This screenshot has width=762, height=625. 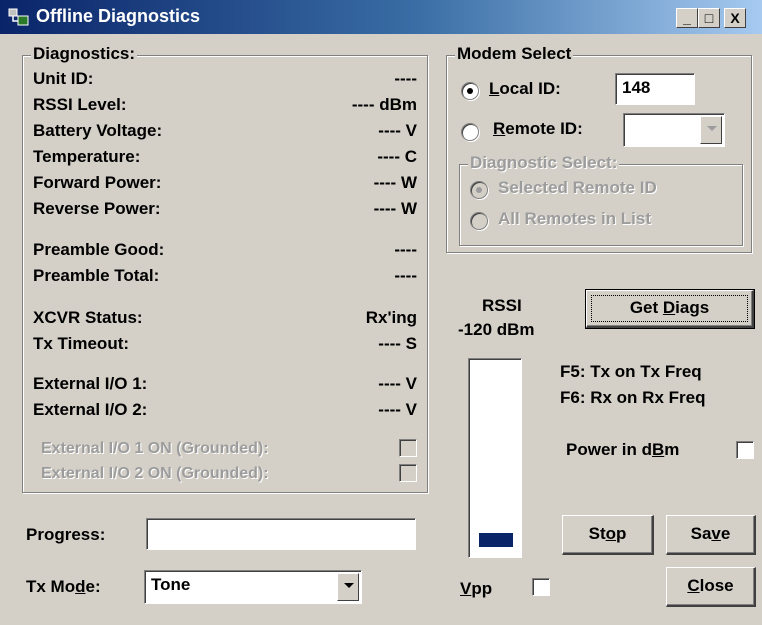 I want to click on close-window-button: X, so click(x=735, y=18).